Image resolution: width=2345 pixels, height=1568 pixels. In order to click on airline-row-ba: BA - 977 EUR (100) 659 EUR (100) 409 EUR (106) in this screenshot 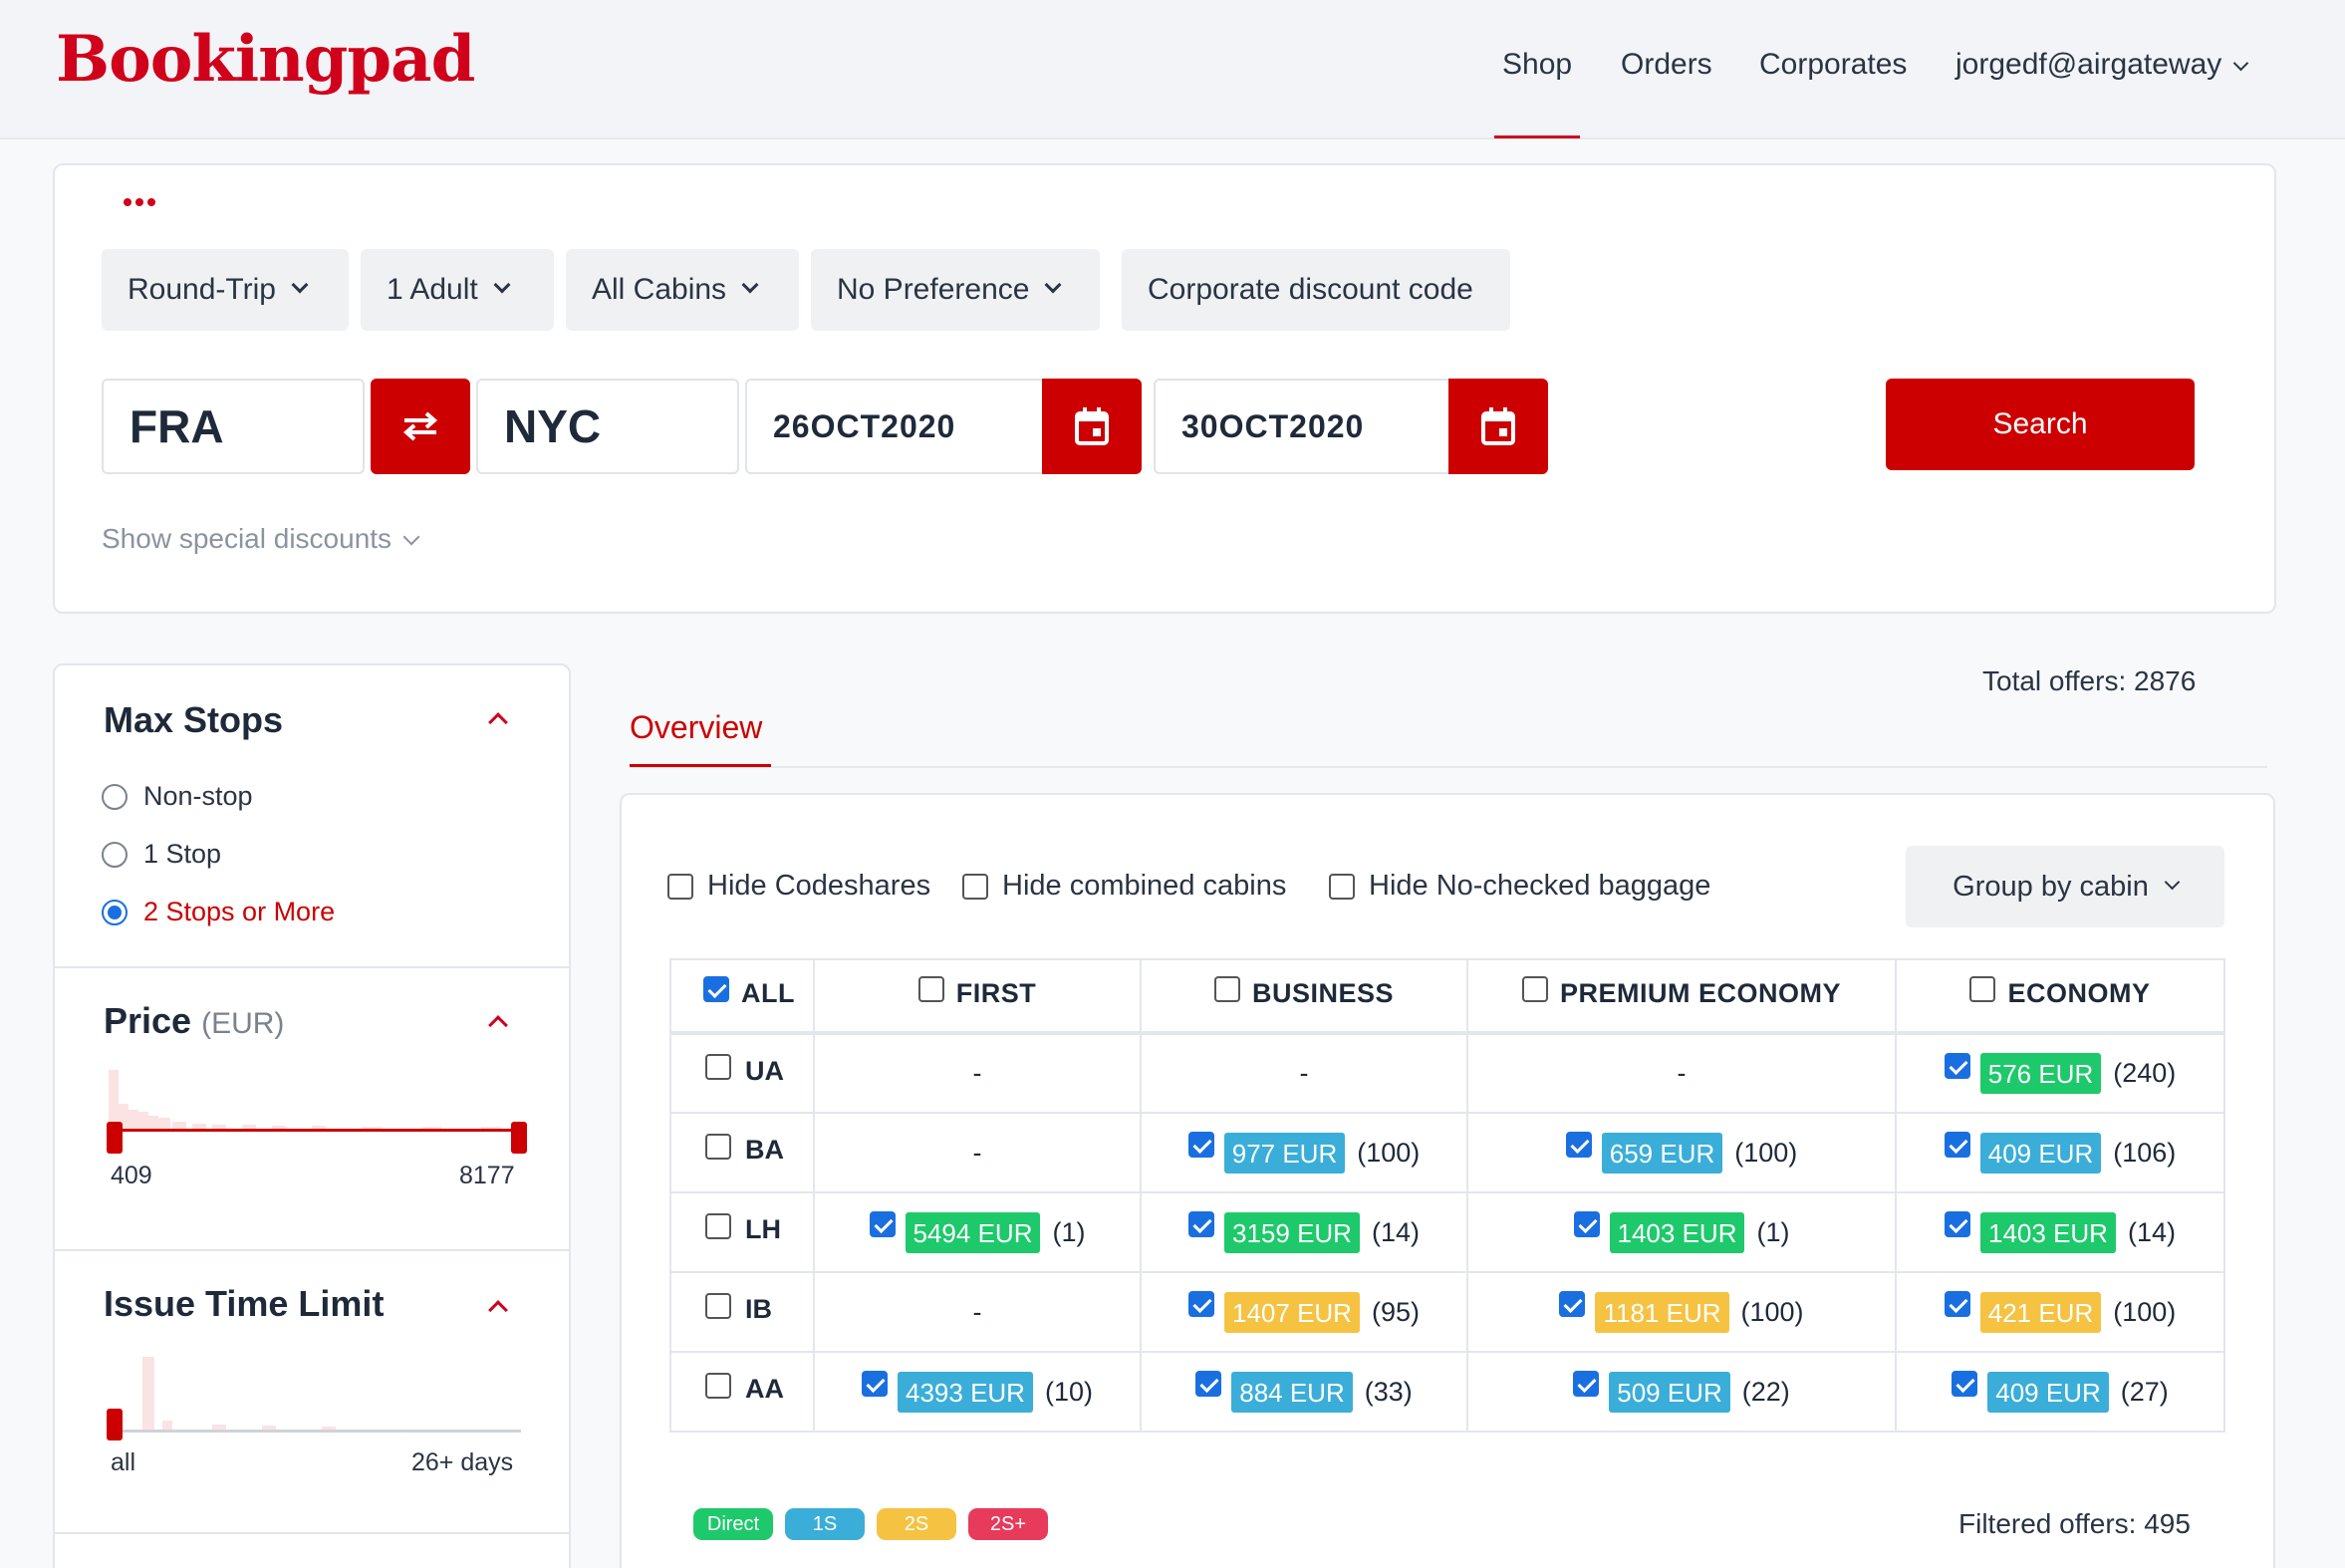, I will do `click(1447, 1152)`.